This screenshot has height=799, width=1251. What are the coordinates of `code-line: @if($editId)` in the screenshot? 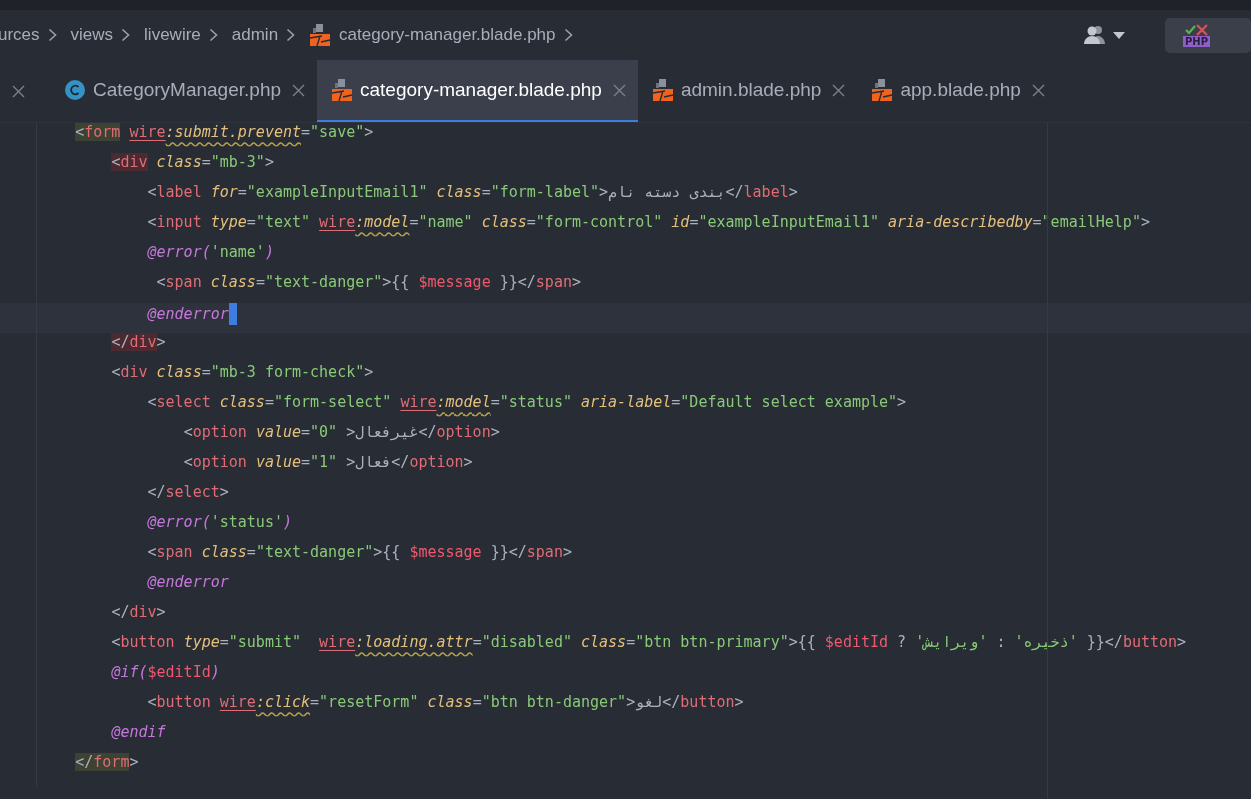 It's located at (165, 673).